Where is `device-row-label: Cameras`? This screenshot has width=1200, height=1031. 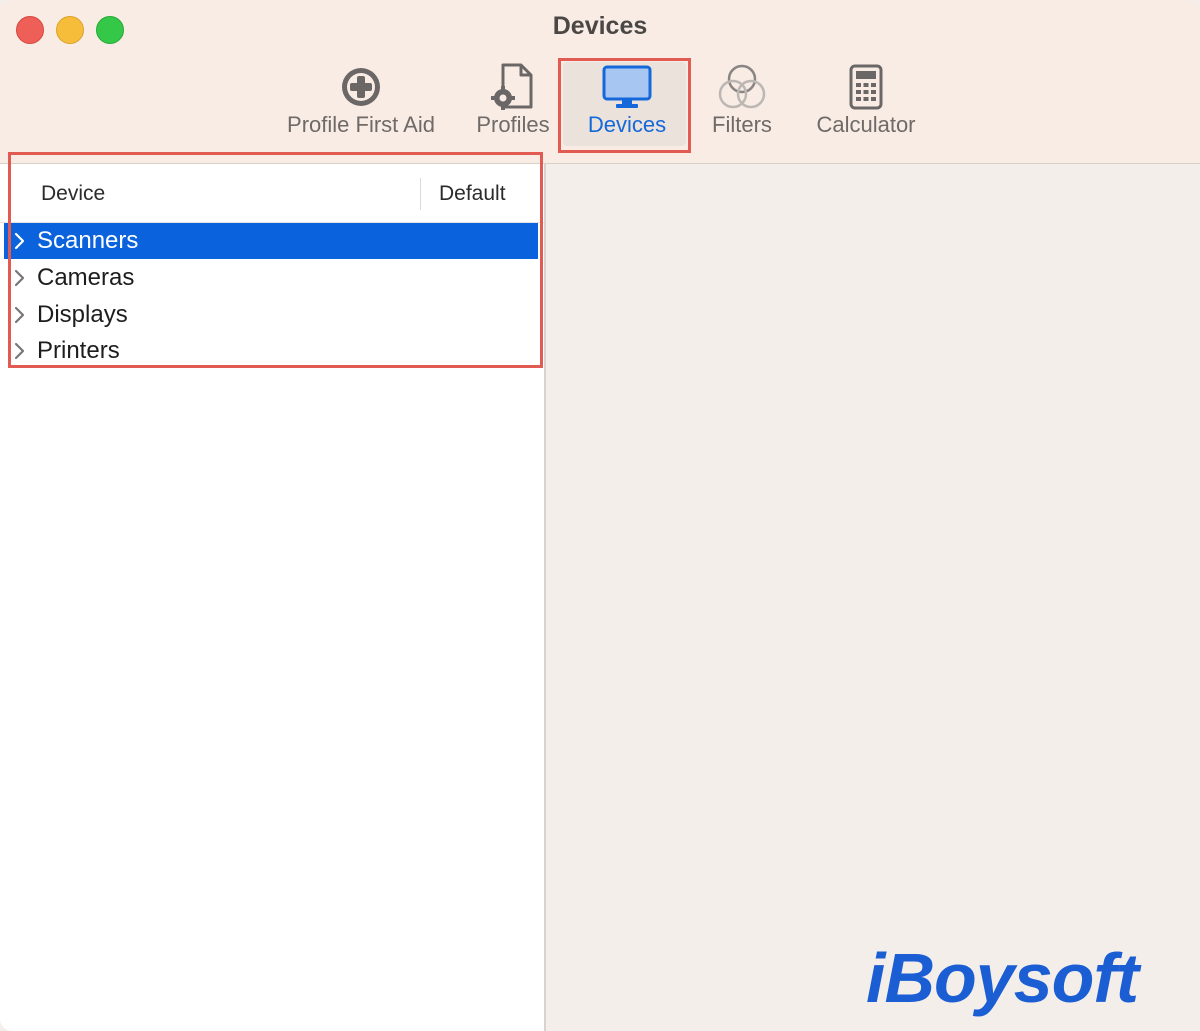 device-row-label: Cameras is located at coordinates (86, 277).